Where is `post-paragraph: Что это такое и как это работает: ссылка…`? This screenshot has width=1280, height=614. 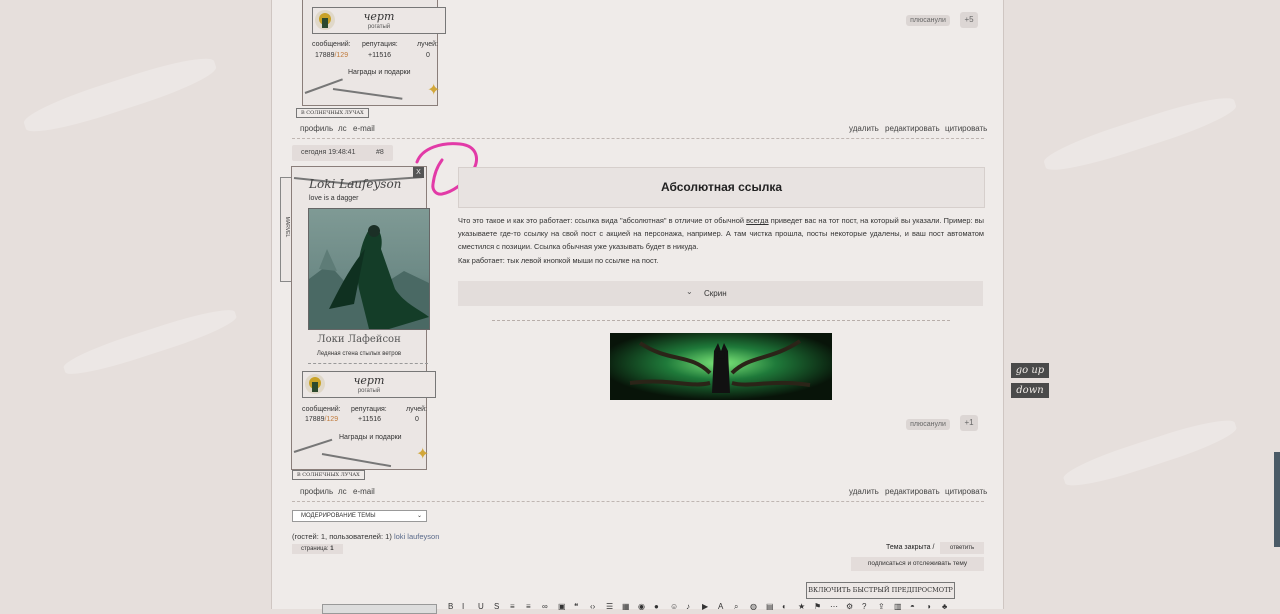 post-paragraph: Что это такое и как это работает: ссылка… is located at coordinates (721, 233).